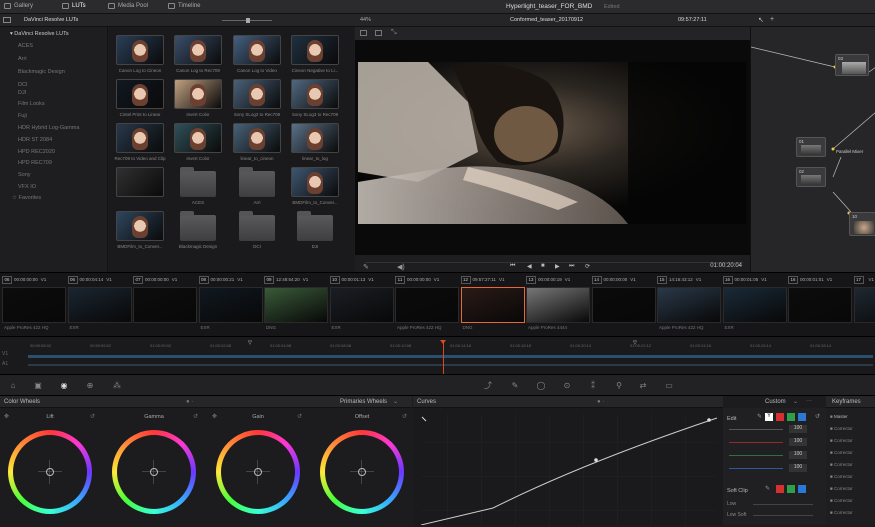 This screenshot has width=875, height=527. I want to click on audio-track-bar, so click(450, 365).